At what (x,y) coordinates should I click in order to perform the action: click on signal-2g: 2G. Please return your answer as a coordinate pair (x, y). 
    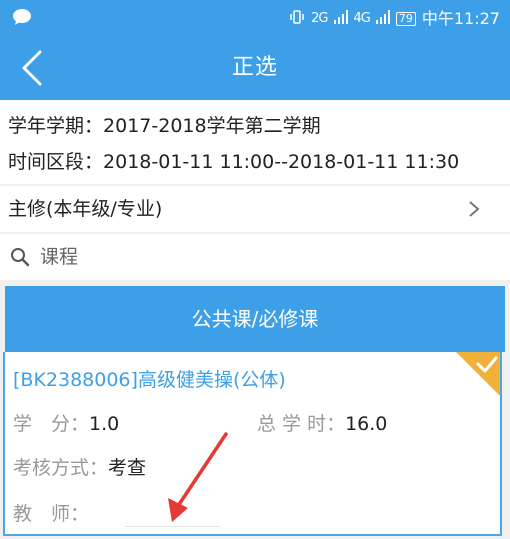
    Looking at the image, I should click on (319, 18).